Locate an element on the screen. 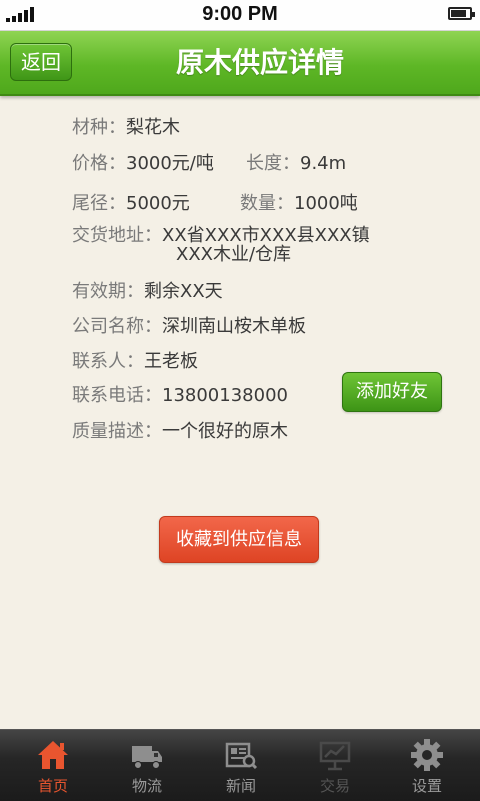 The width and height of the screenshot is (480, 801). species-label: 材种： is located at coordinates (99, 127).